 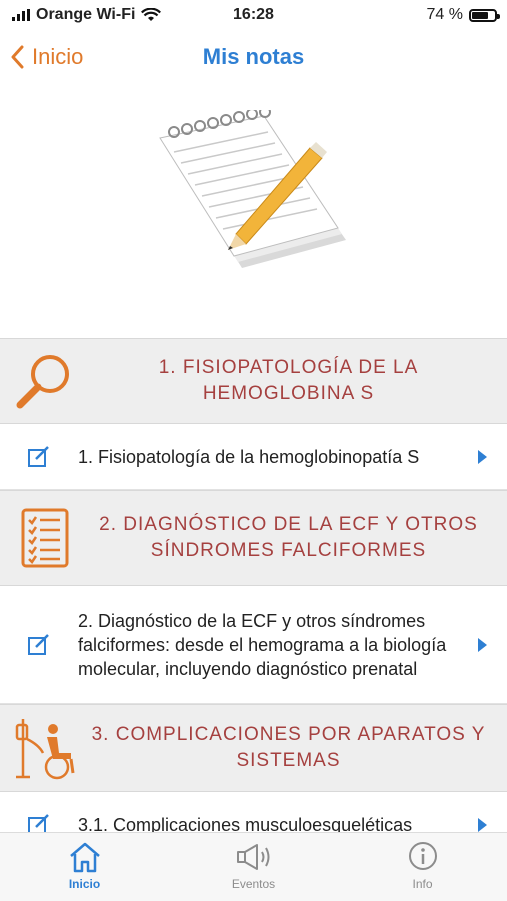 What do you see at coordinates (480, 15) in the screenshot?
I see `battery-fill` at bounding box center [480, 15].